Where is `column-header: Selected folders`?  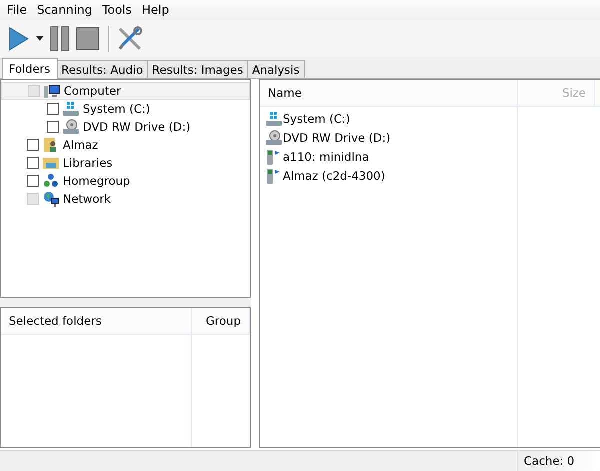
column-header: Selected folders is located at coordinates (96, 321).